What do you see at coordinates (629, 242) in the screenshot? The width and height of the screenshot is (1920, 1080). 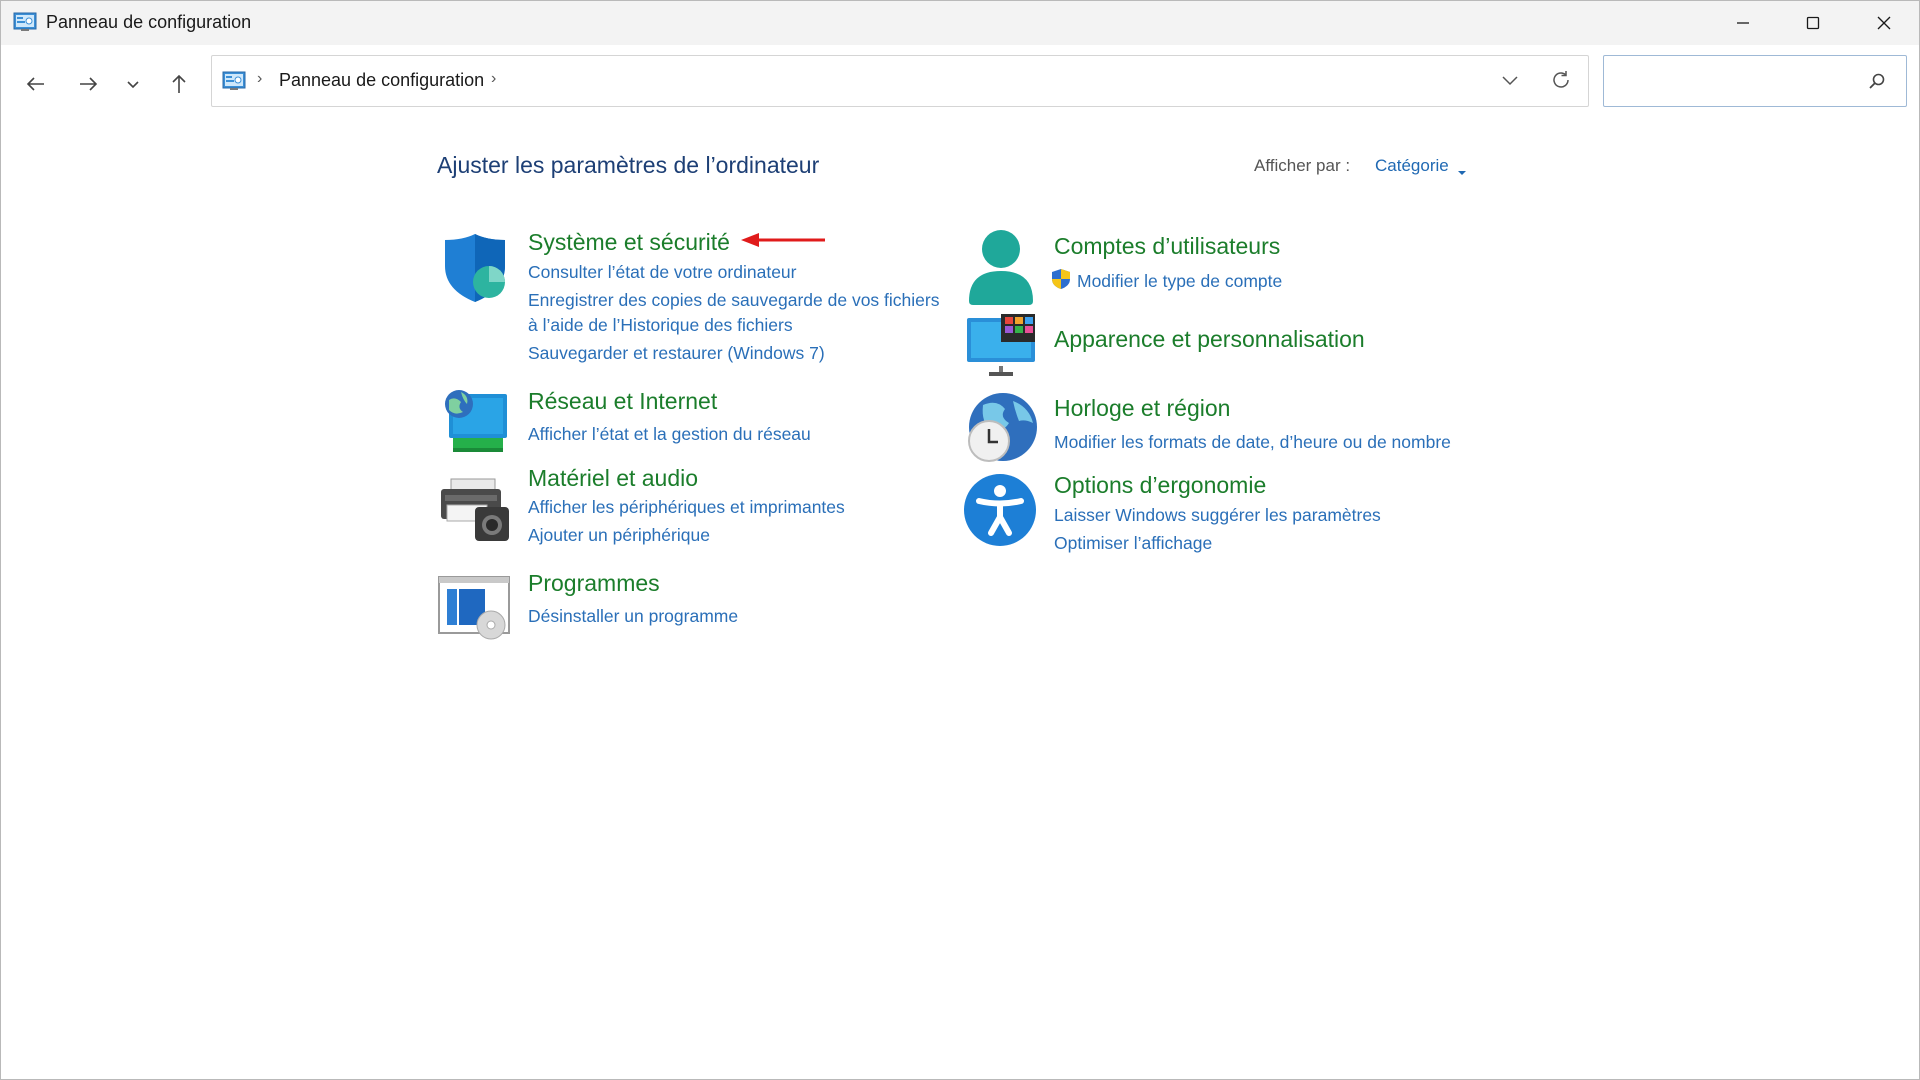 I see `category-title-system-security: Système et sécurité` at bounding box center [629, 242].